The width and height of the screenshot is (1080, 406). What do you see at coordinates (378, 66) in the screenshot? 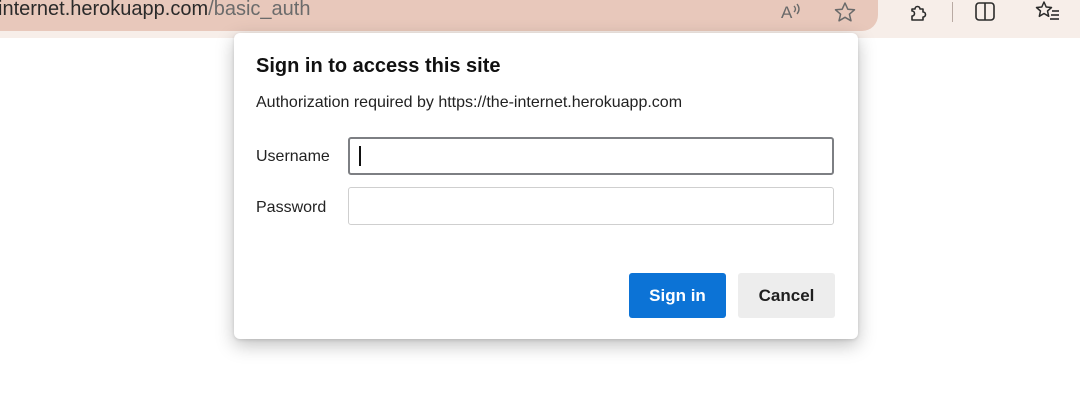
I see `dialog-title: Sign in to access this site` at bounding box center [378, 66].